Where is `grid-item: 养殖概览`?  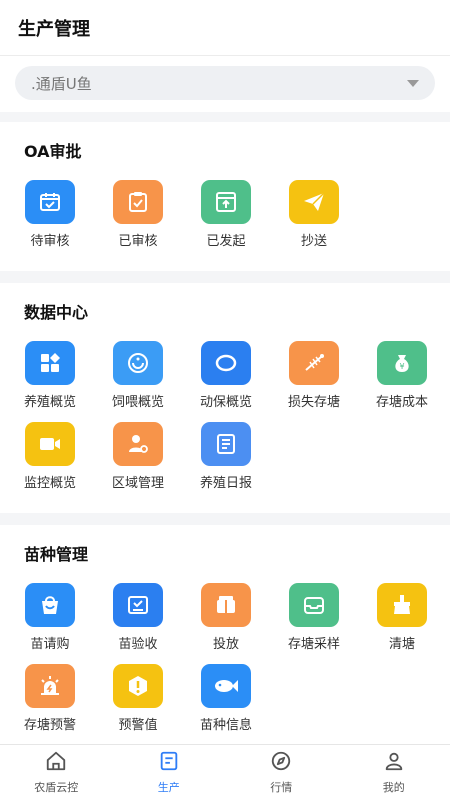
grid-item: 养殖概览 is located at coordinates (50, 375).